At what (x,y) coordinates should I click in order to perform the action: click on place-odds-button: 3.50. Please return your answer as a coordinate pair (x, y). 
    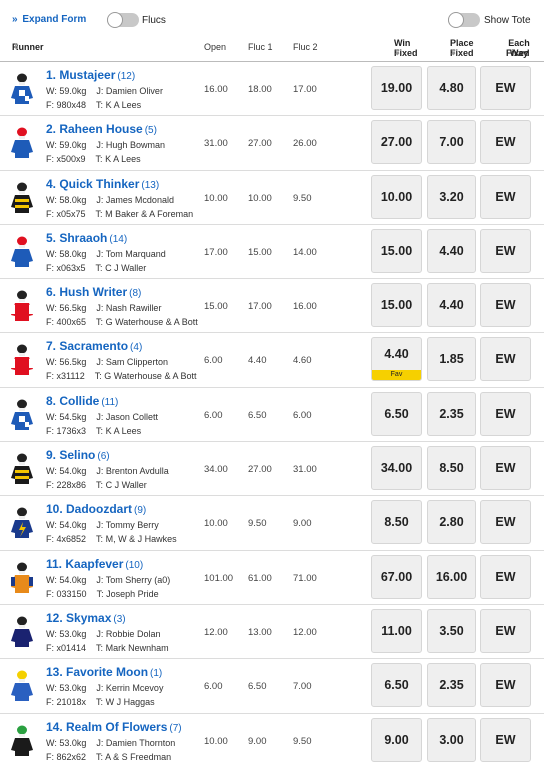
    Looking at the image, I should click on (451, 630).